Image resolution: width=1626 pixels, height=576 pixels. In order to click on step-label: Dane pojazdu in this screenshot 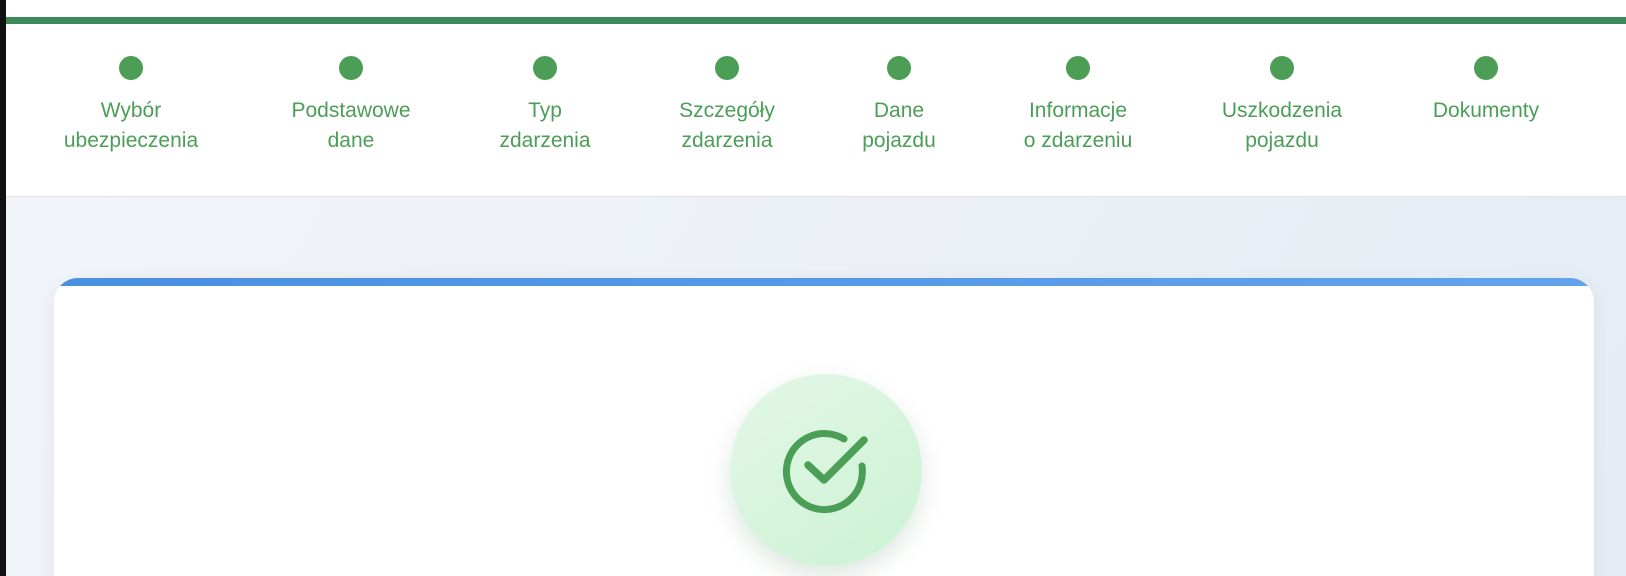, I will do `click(899, 125)`.